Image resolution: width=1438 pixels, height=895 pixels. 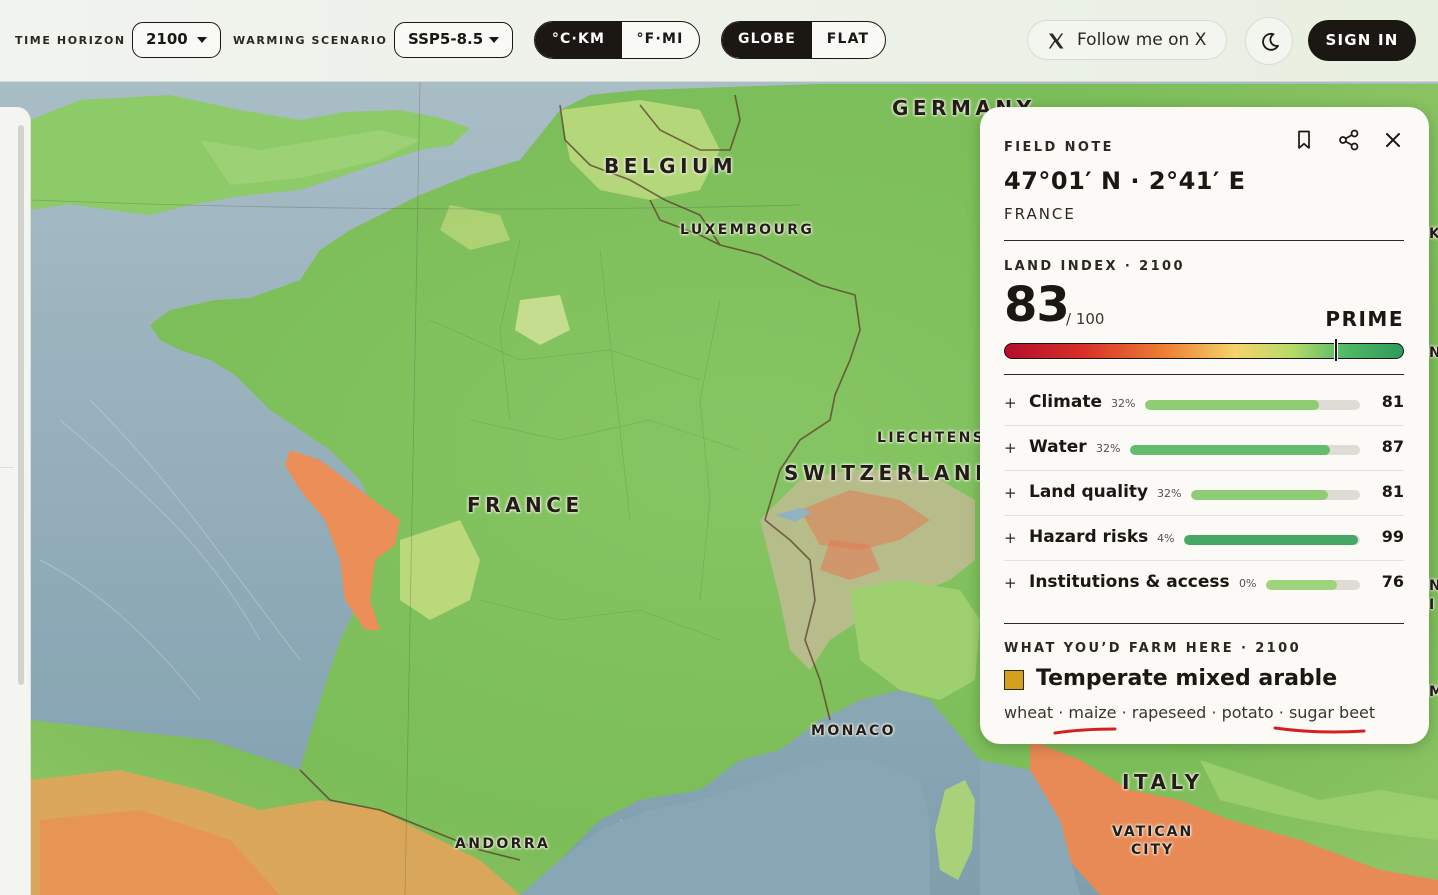 What do you see at coordinates (1129, 582) in the screenshot?
I see `factor-name: Institutions & access` at bounding box center [1129, 582].